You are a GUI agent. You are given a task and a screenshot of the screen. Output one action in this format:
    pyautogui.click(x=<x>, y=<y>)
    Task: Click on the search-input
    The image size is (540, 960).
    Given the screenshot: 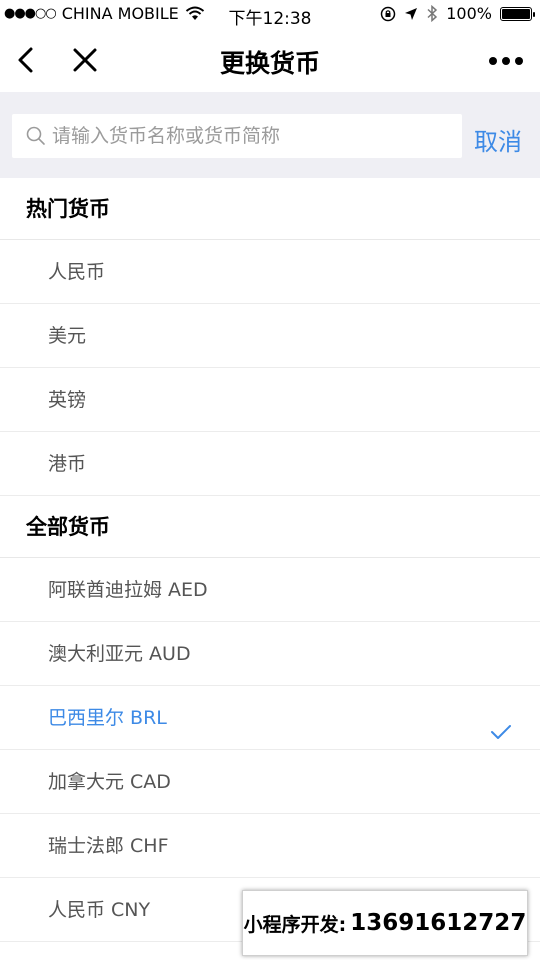 What is the action you would take?
    pyautogui.click(x=252, y=136)
    